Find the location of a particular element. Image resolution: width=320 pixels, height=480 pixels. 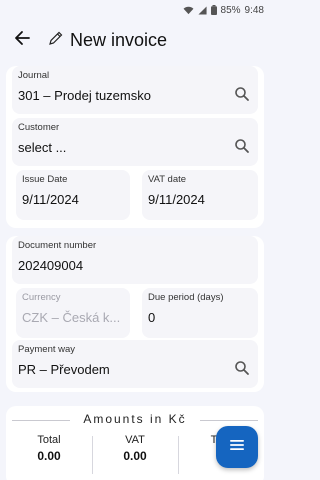

amount-total-label: Total is located at coordinates (49, 440).